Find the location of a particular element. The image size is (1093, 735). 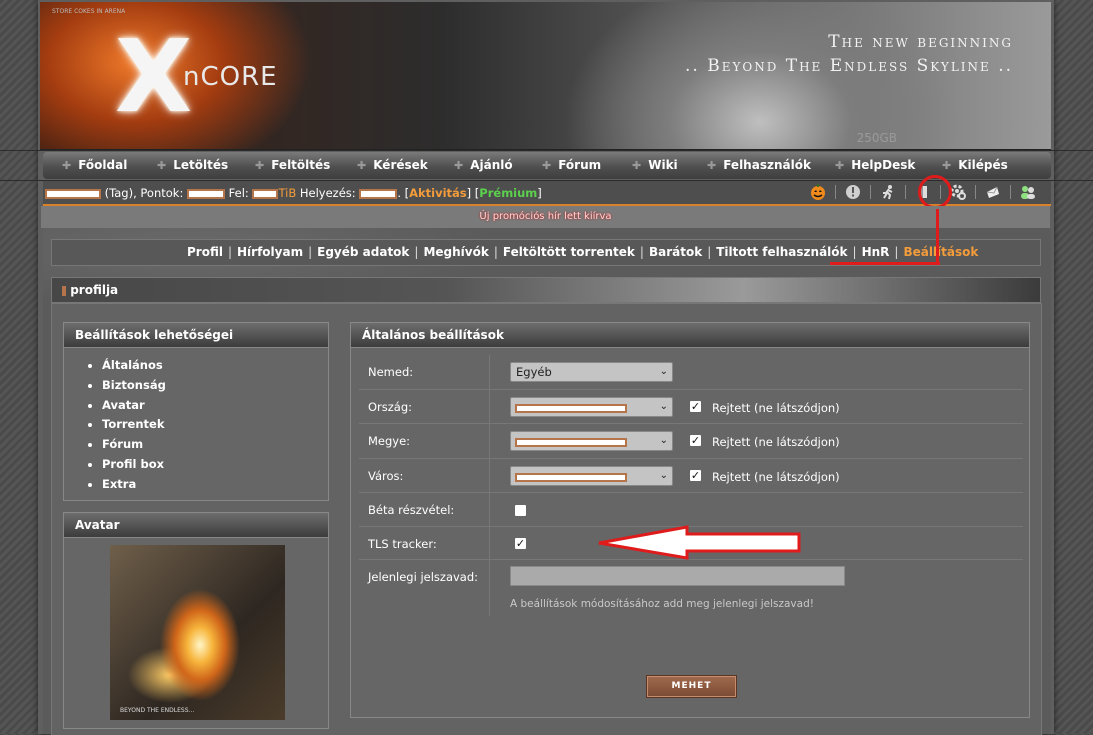

county-select: ⌄ is located at coordinates (591, 441).